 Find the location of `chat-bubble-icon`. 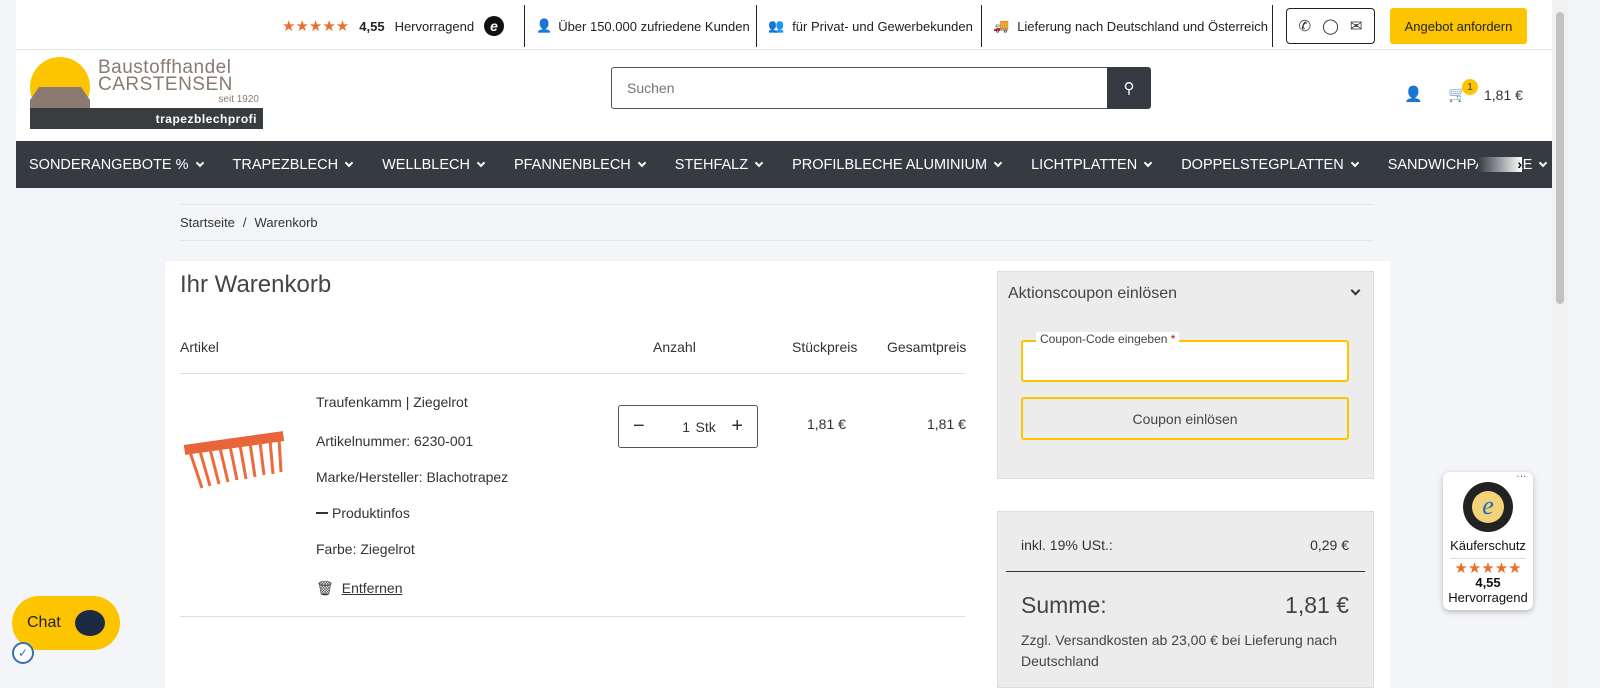

chat-bubble-icon is located at coordinates (89, 623).